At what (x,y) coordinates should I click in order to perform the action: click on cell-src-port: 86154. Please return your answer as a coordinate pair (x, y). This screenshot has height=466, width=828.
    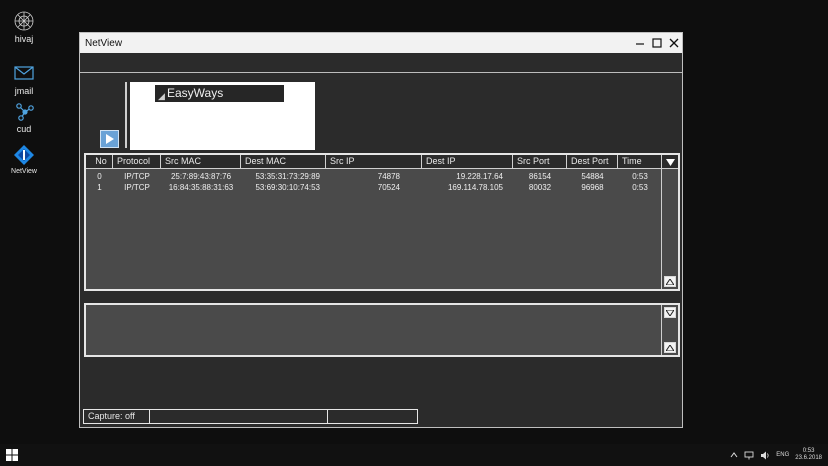
    Looking at the image, I should click on (540, 176).